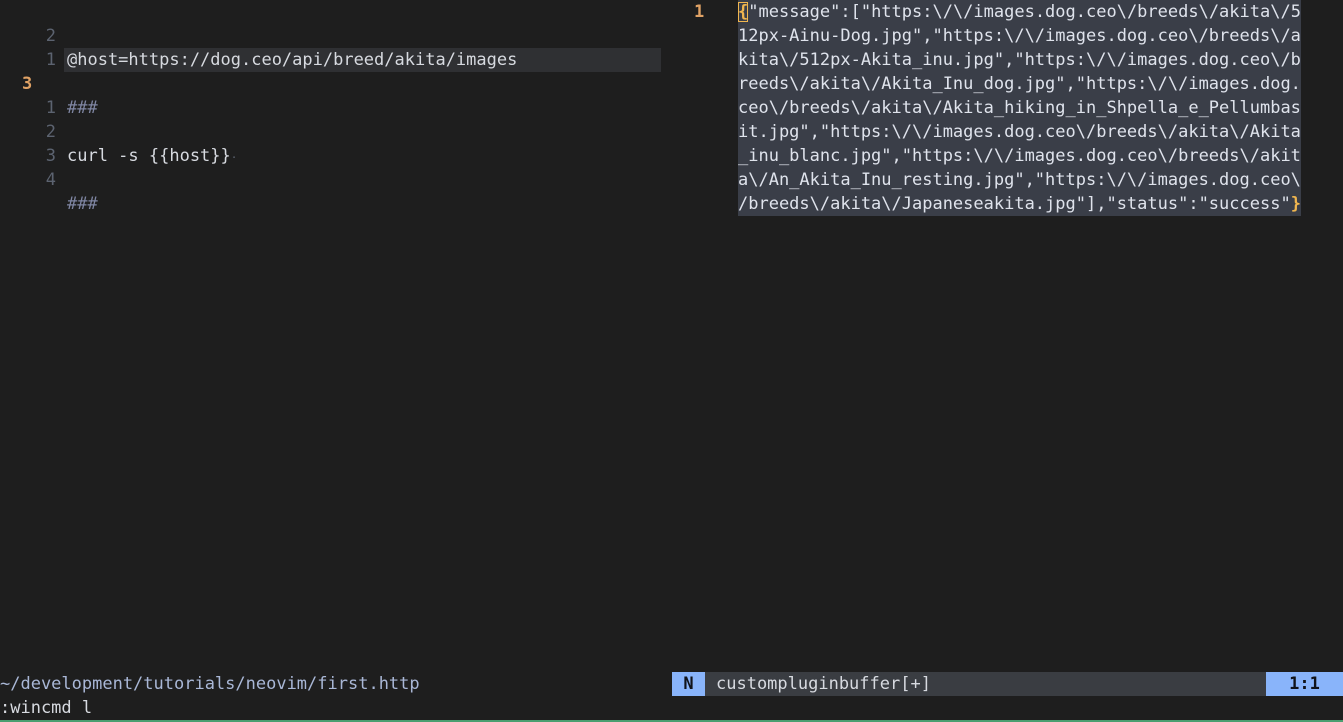 The height and width of the screenshot is (722, 1343). Describe the element at coordinates (119, 131) in the screenshot. I see `code-line: 2 curl -s {{host}}·` at that location.